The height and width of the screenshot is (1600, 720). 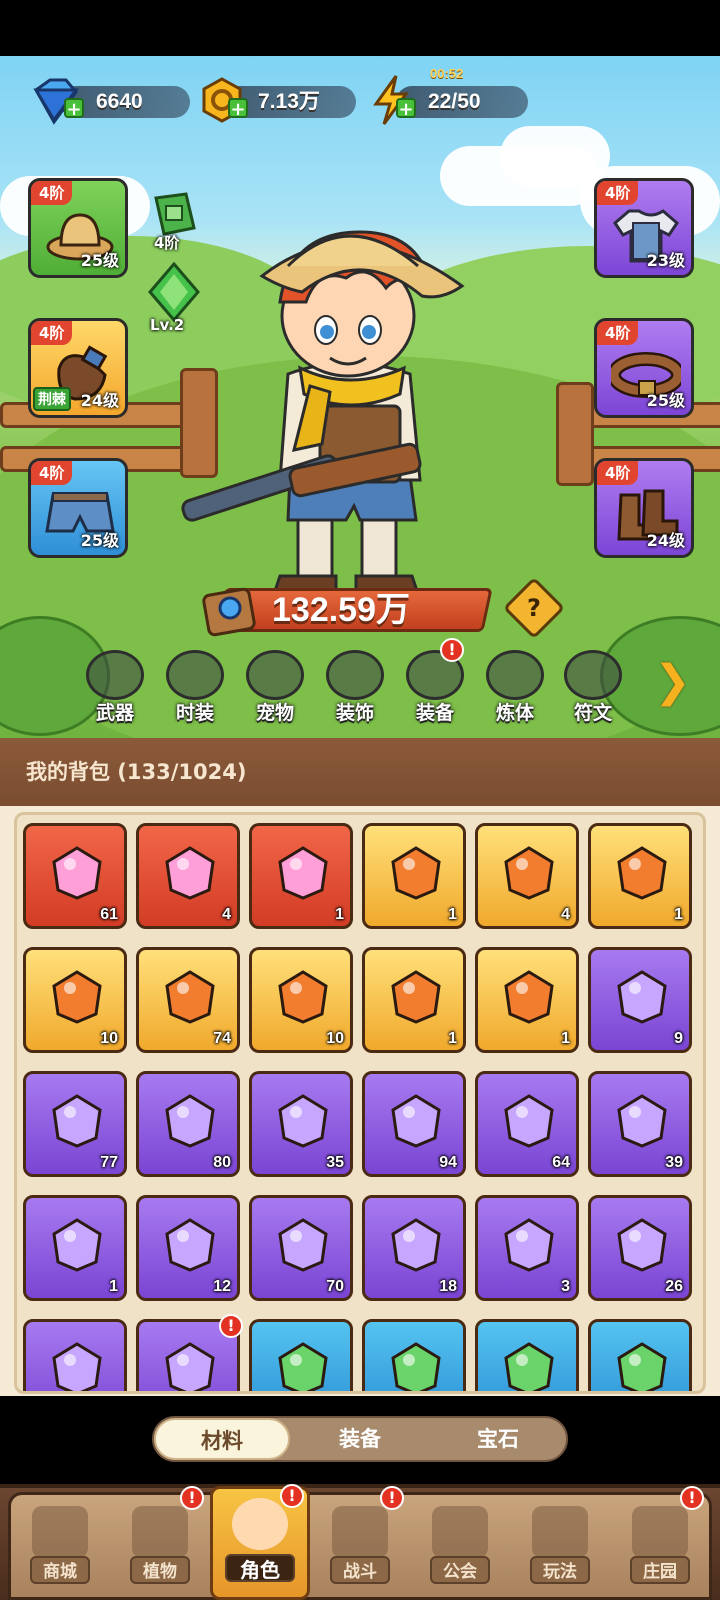 What do you see at coordinates (640, 1000) in the screenshot?
I see `inventory-item: 9` at bounding box center [640, 1000].